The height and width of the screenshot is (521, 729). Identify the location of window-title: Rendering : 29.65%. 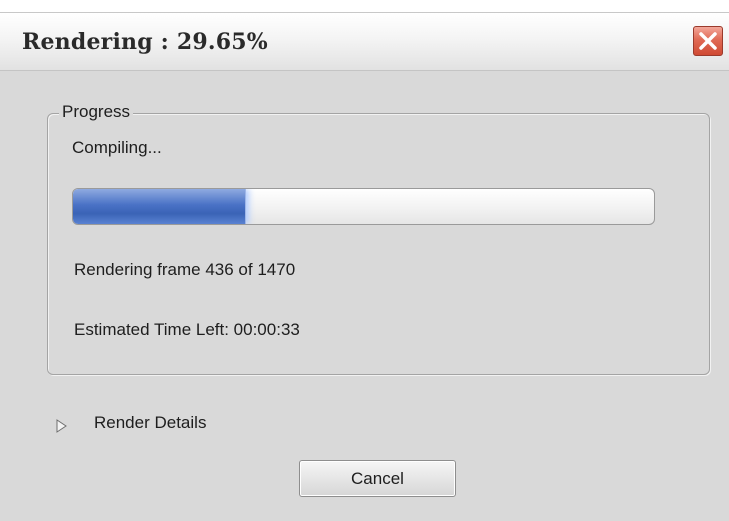
(145, 42).